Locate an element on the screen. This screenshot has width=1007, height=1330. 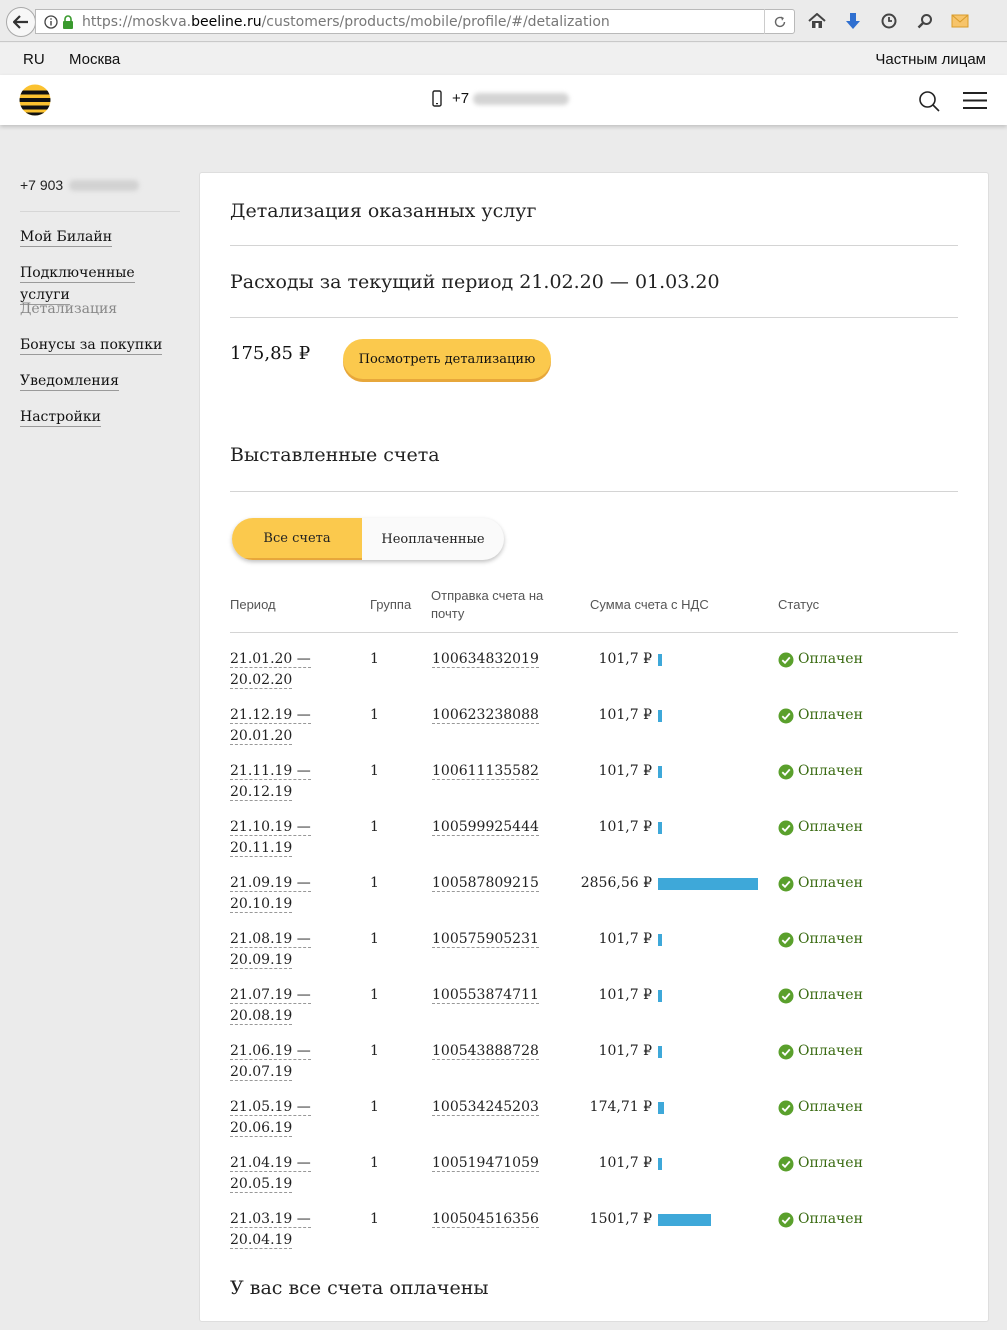
invoice-number: 100543888728 is located at coordinates (485, 1051).